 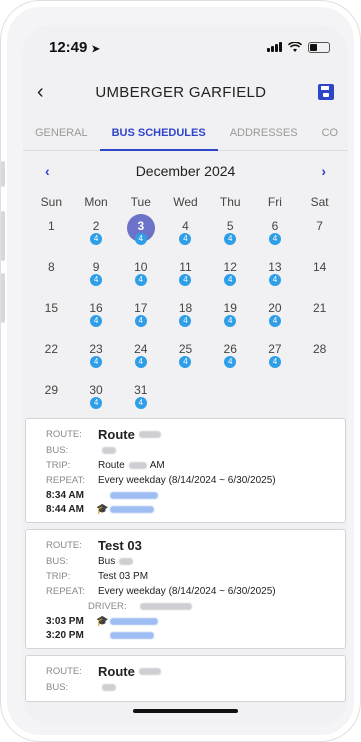 What do you see at coordinates (181, 92) in the screenshot?
I see `page-title: UMBERGER GARFIELD` at bounding box center [181, 92].